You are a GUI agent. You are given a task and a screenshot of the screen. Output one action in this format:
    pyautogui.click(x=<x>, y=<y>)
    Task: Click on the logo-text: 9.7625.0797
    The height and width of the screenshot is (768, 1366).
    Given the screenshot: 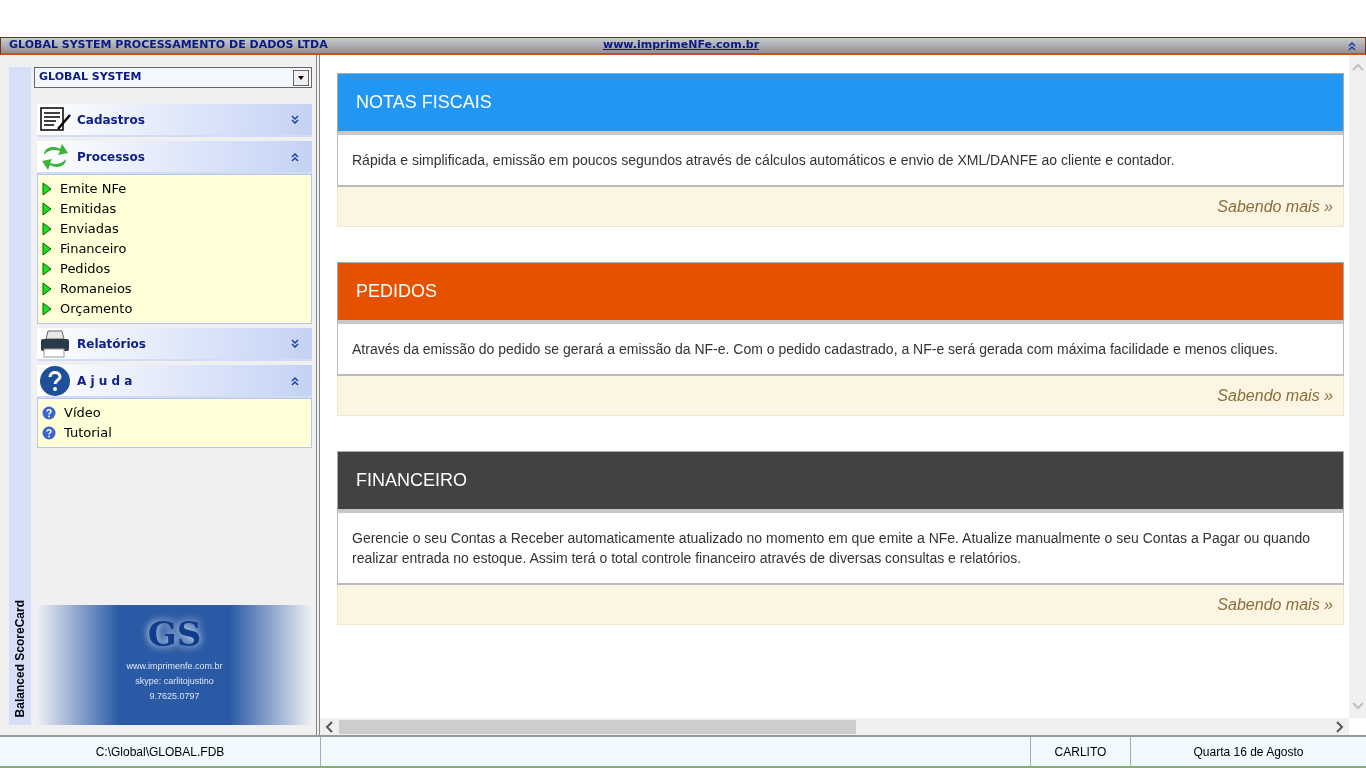 What is the action you would take?
    pyautogui.click(x=174, y=696)
    